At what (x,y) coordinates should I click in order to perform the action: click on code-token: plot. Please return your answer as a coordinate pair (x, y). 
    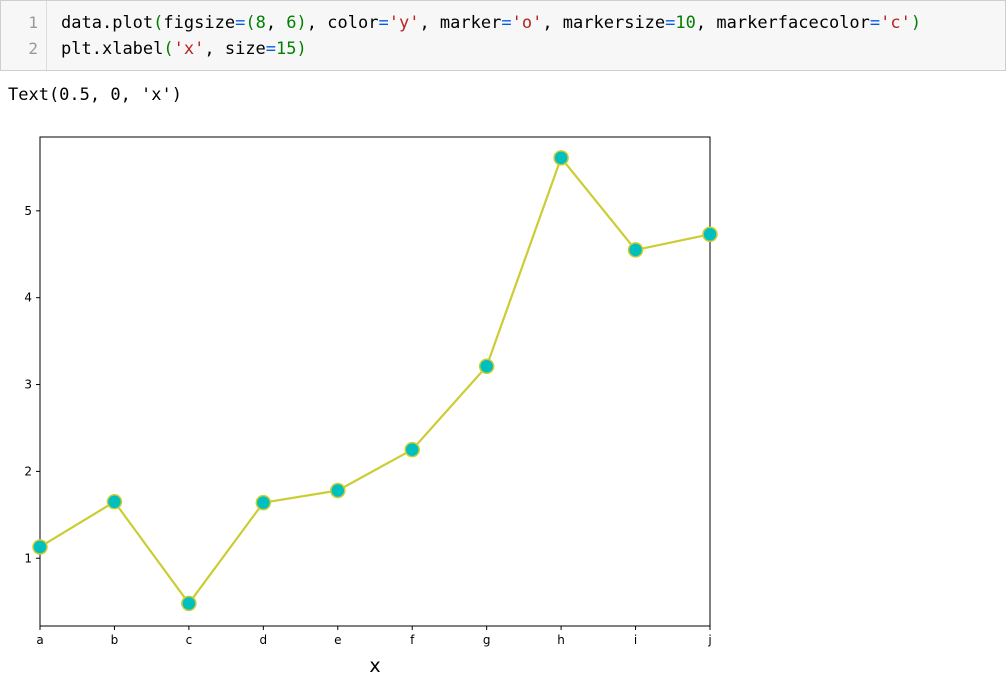
    Looking at the image, I should click on (133, 23).